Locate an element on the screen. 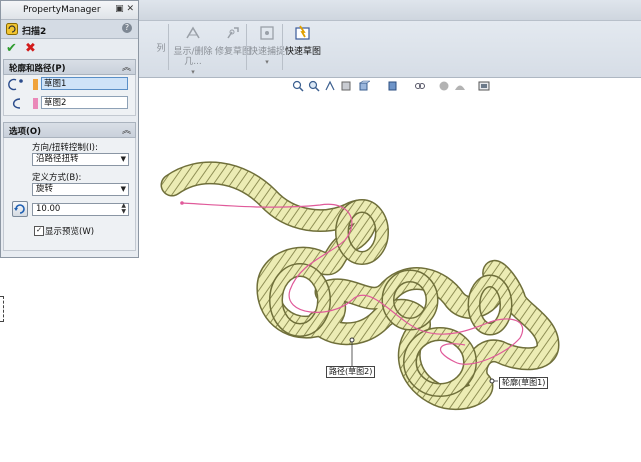  define-by-label: 定义方式(B): is located at coordinates (57, 178).